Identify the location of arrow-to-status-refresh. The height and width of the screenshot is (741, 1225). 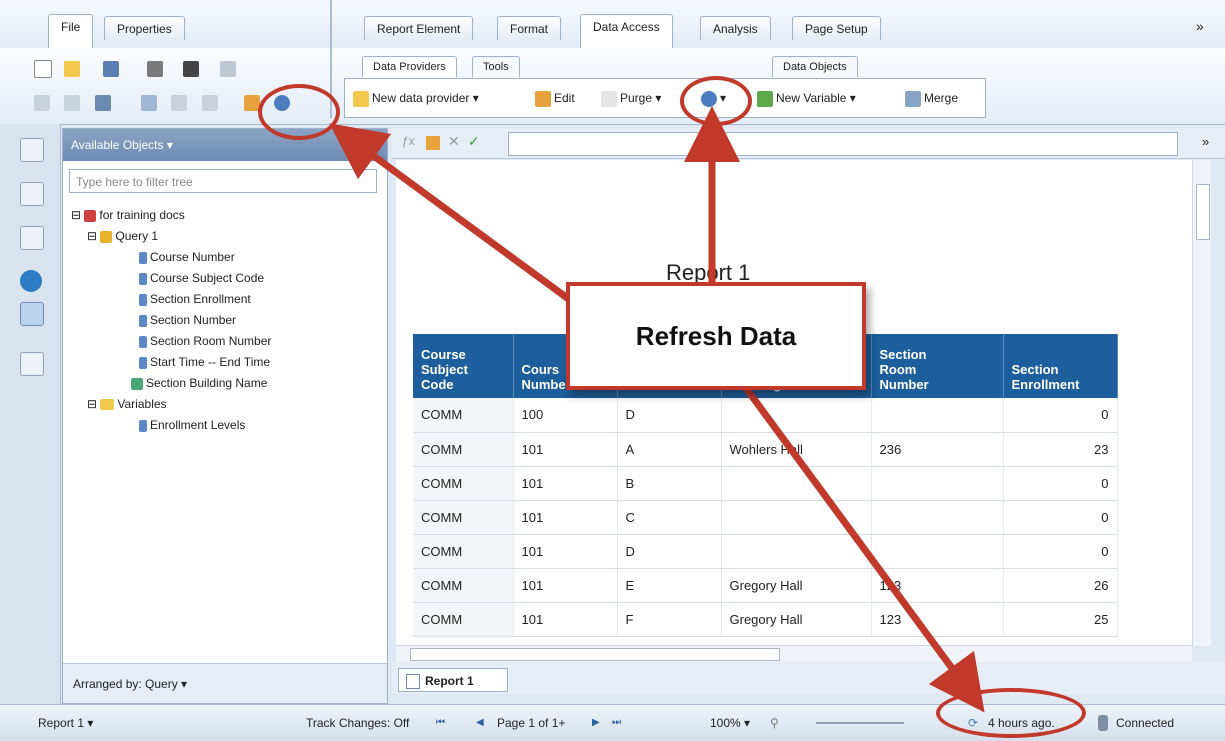
(861, 545).